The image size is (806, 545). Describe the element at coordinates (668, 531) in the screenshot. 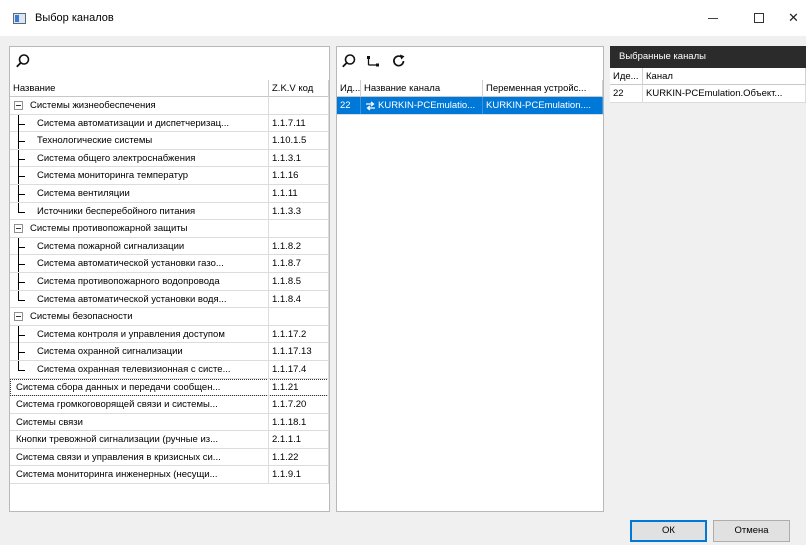

I see `ok-button: ОК` at that location.